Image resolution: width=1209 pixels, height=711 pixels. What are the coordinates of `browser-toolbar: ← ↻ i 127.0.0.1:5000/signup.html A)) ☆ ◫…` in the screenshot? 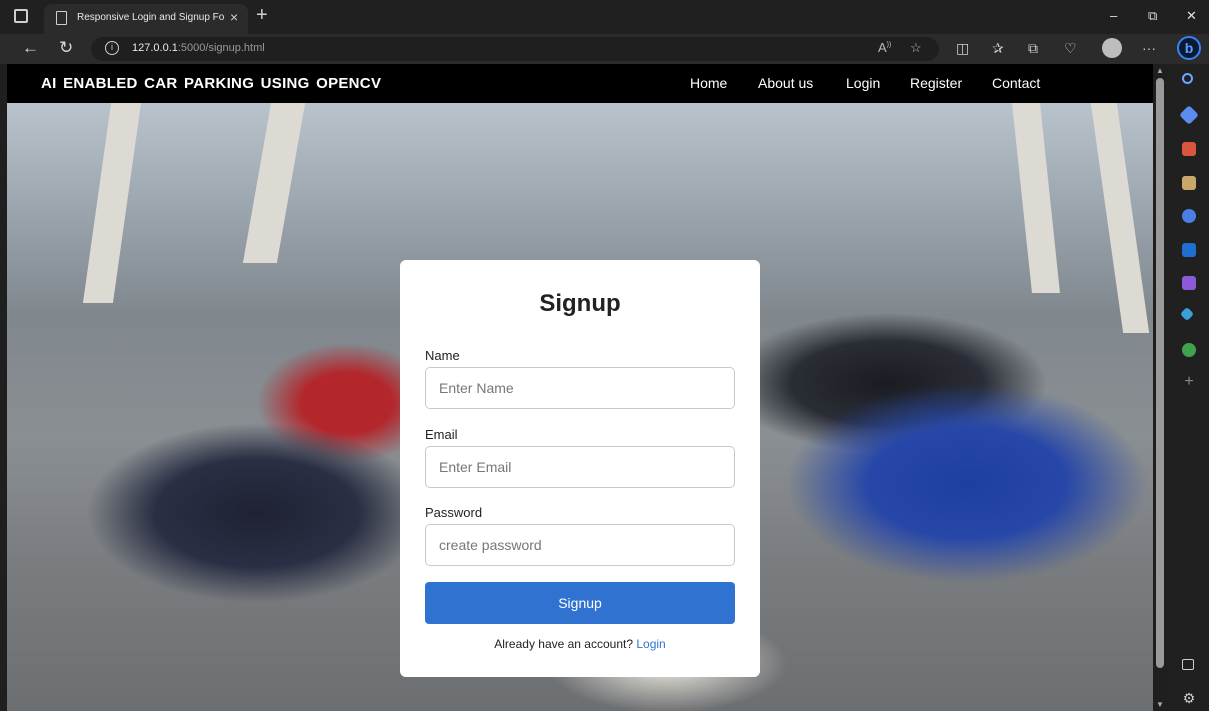 It's located at (604, 49).